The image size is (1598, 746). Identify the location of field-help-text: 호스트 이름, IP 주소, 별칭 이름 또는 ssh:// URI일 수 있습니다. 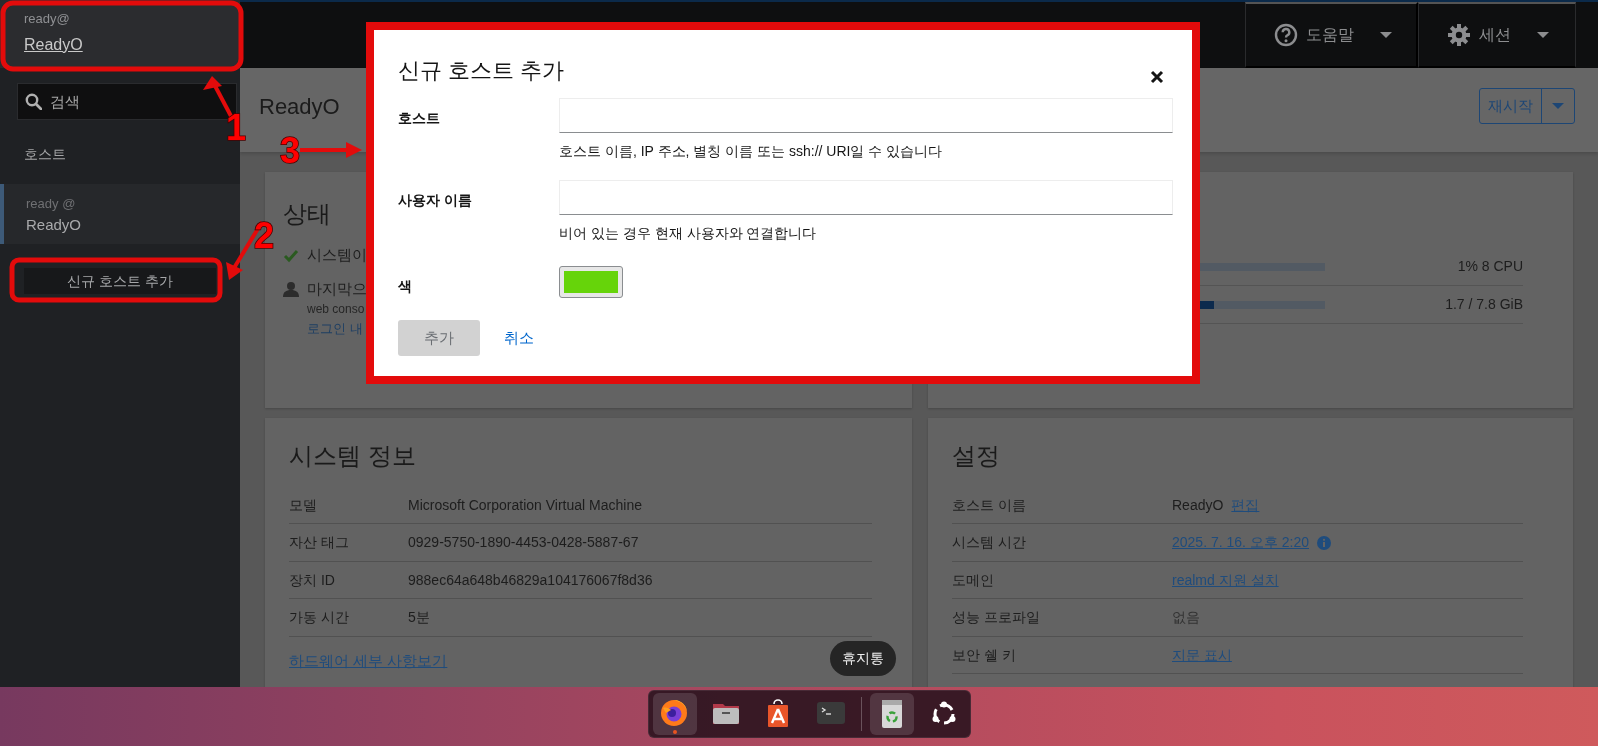
(751, 152).